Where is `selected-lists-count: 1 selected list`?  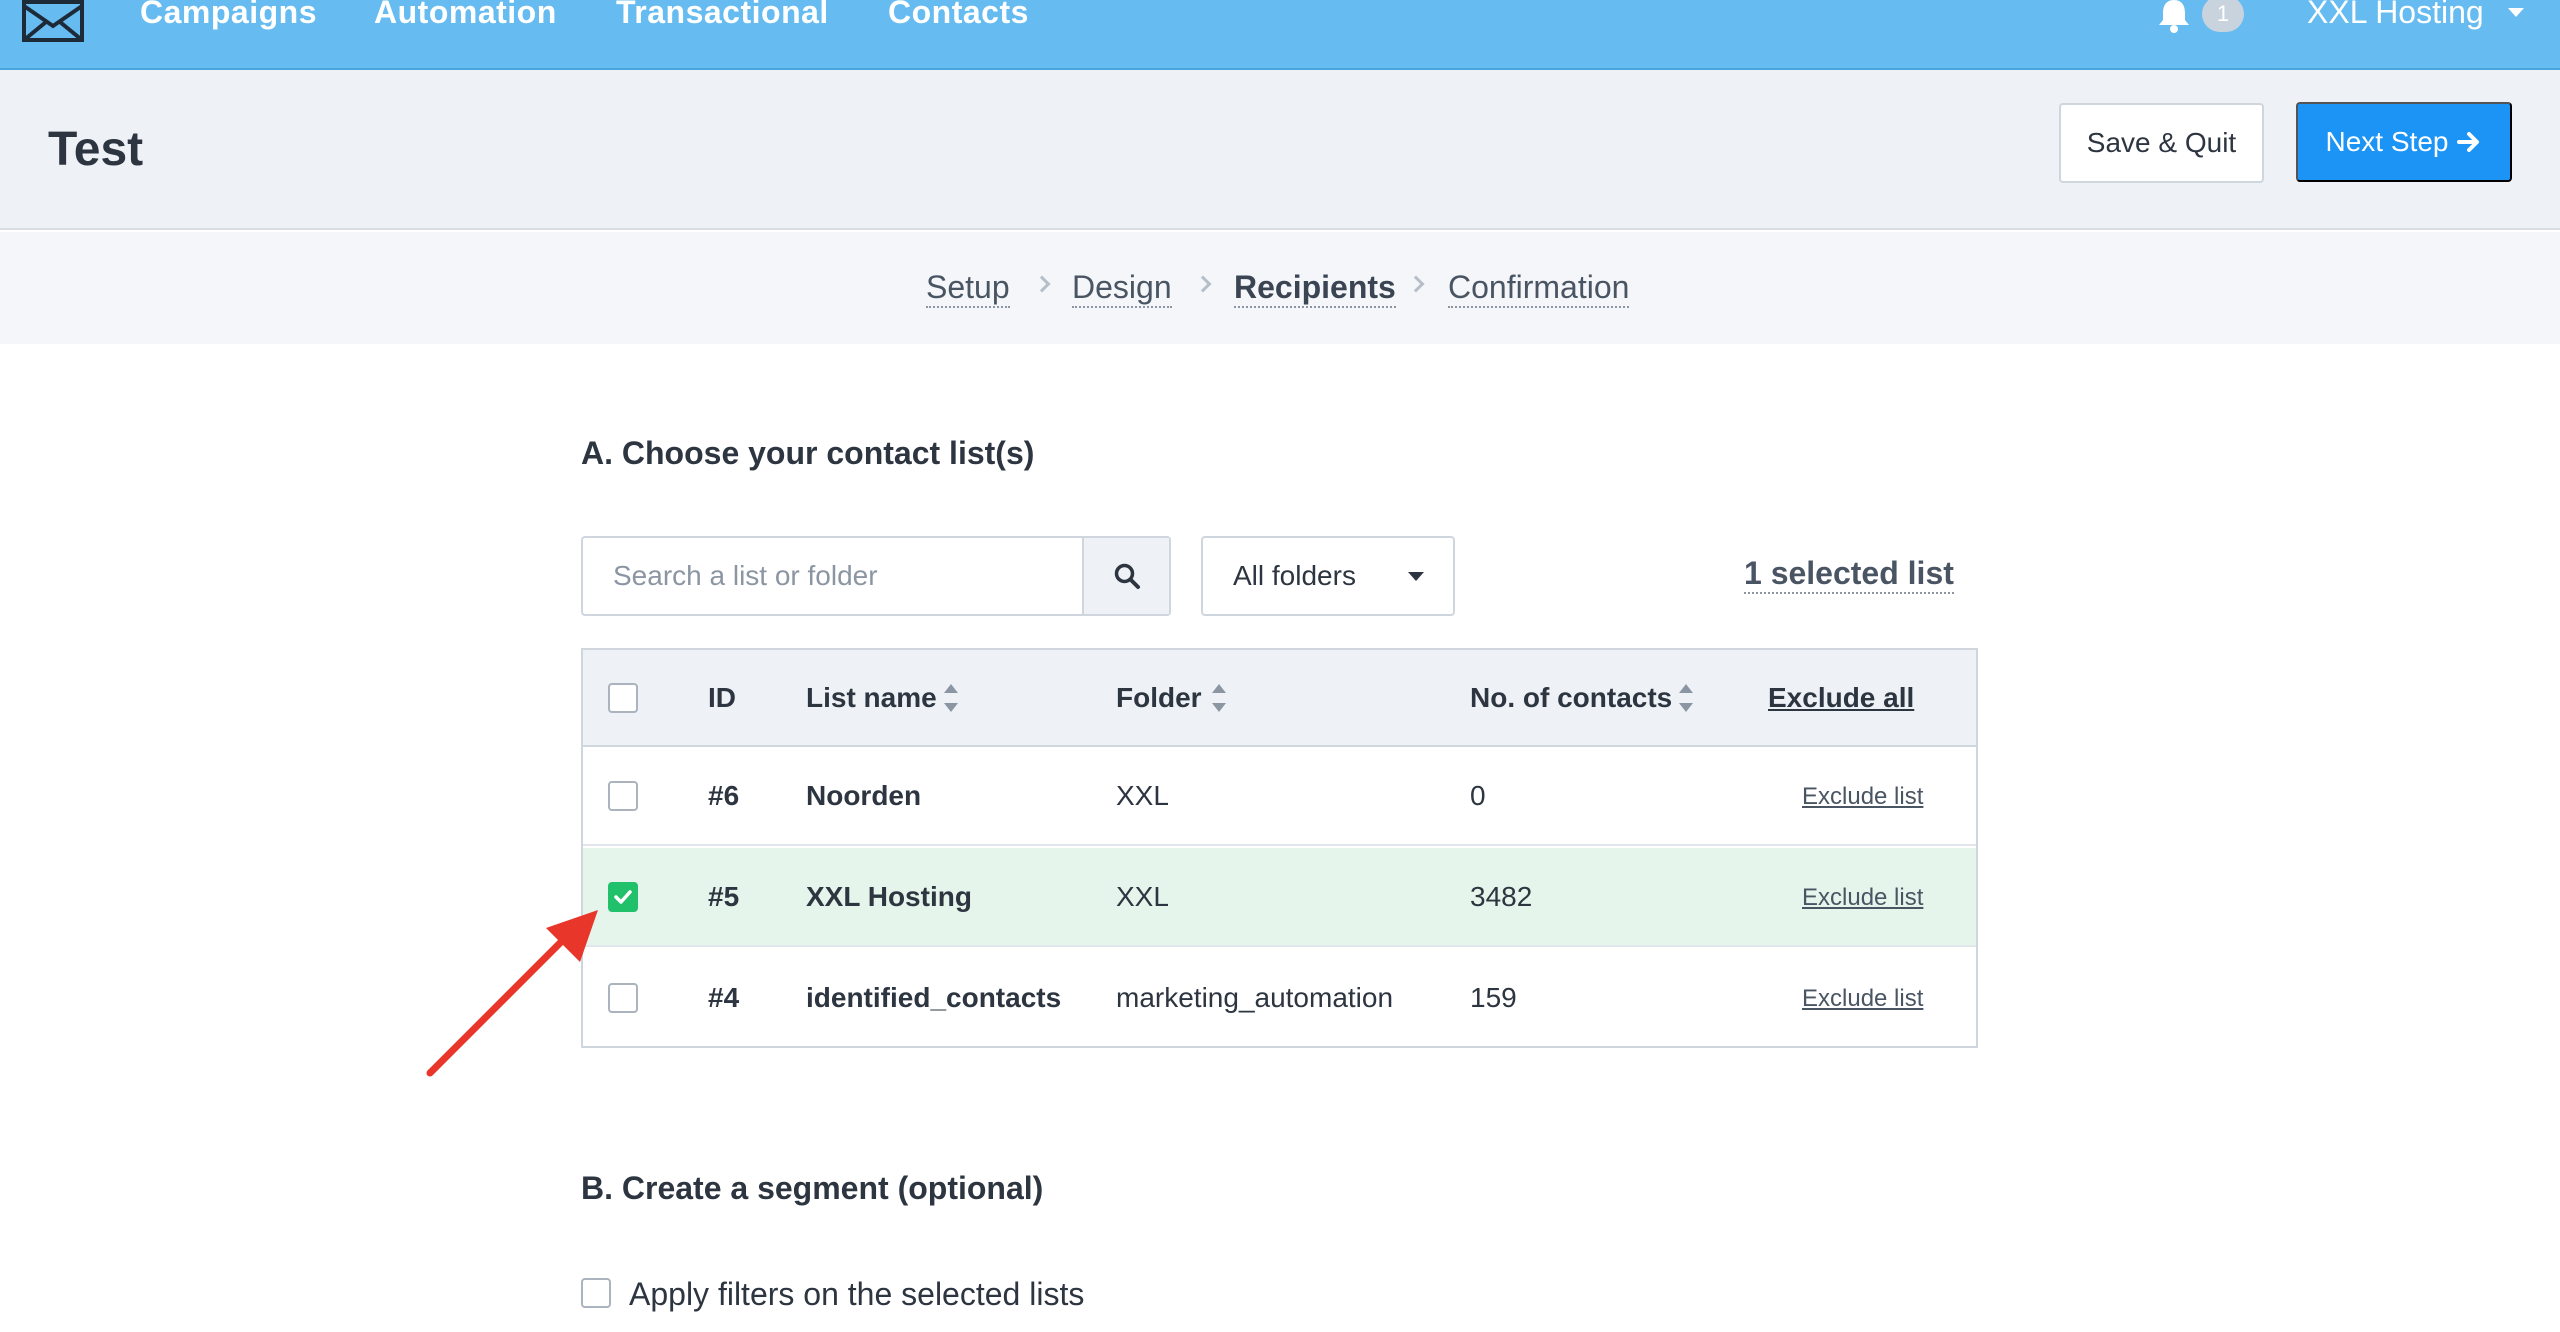 selected-lists-count: 1 selected list is located at coordinates (1849, 574).